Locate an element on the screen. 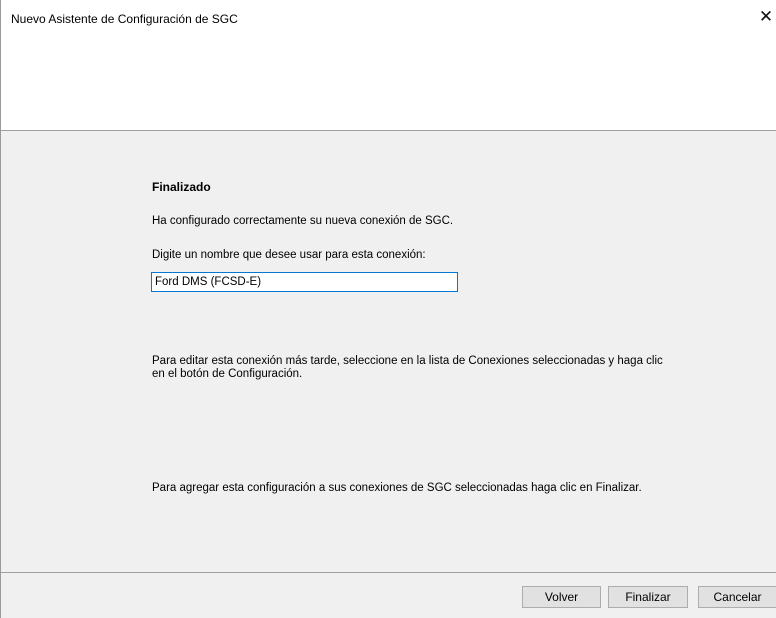 The image size is (776, 618). back-button: Volver is located at coordinates (561, 597).